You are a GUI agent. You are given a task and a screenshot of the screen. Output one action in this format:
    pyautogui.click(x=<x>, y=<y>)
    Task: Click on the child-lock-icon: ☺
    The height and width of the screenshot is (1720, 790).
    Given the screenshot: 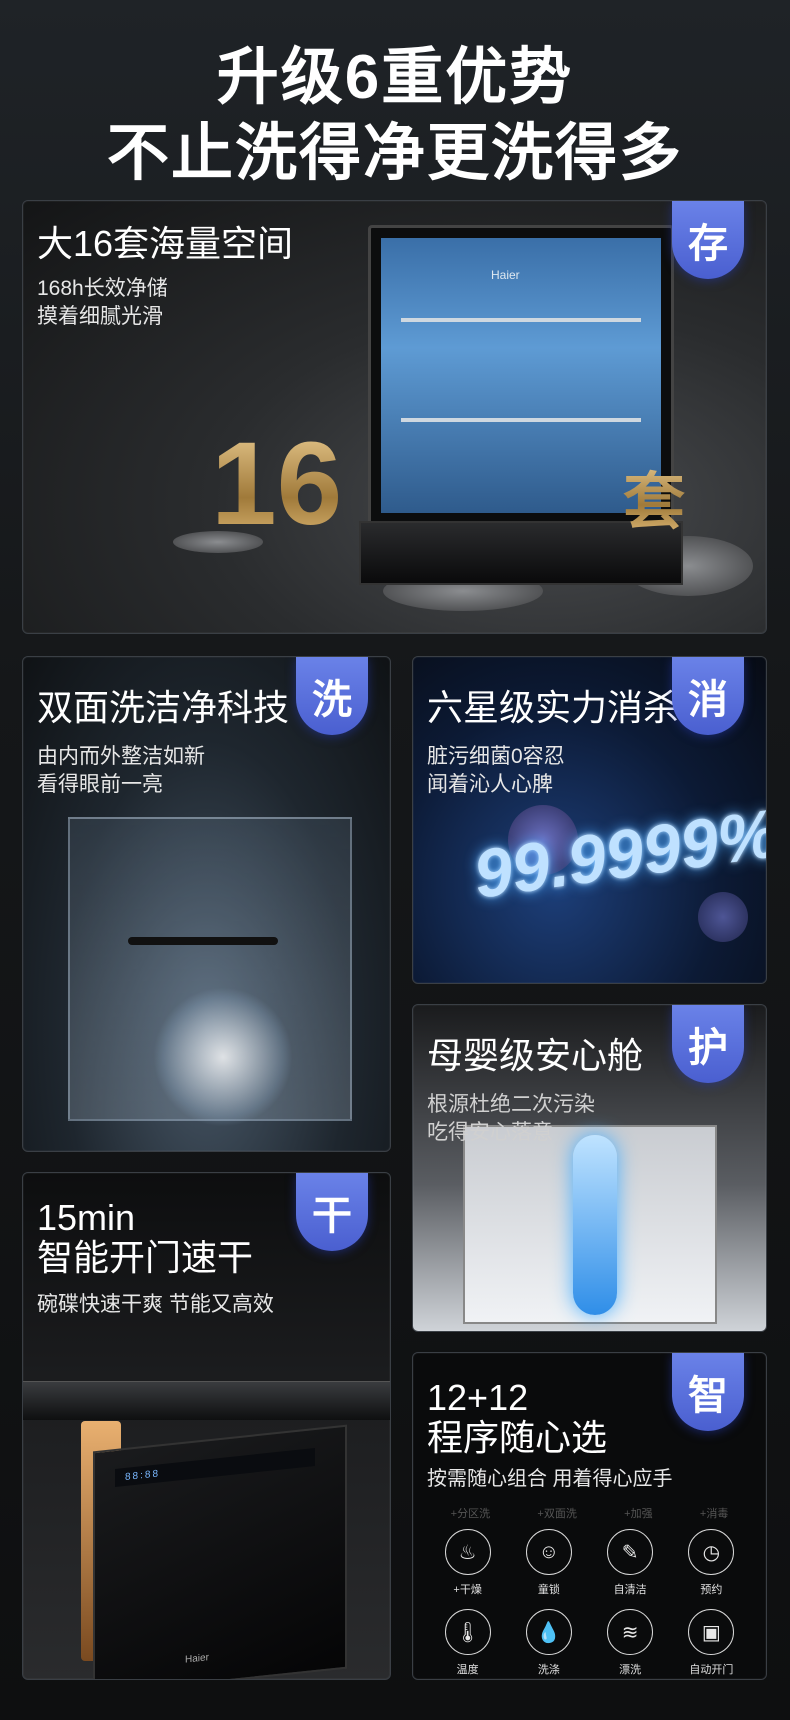 What is the action you would take?
    pyautogui.click(x=548, y=1552)
    